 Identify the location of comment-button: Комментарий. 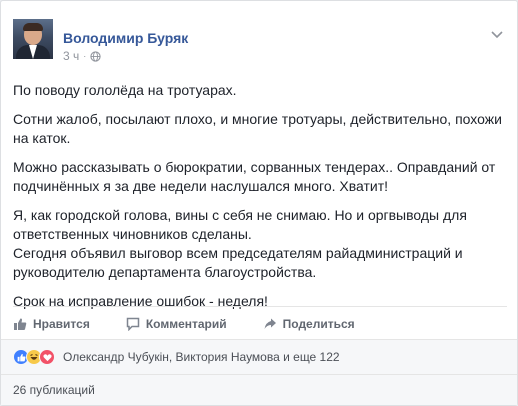
(176, 323).